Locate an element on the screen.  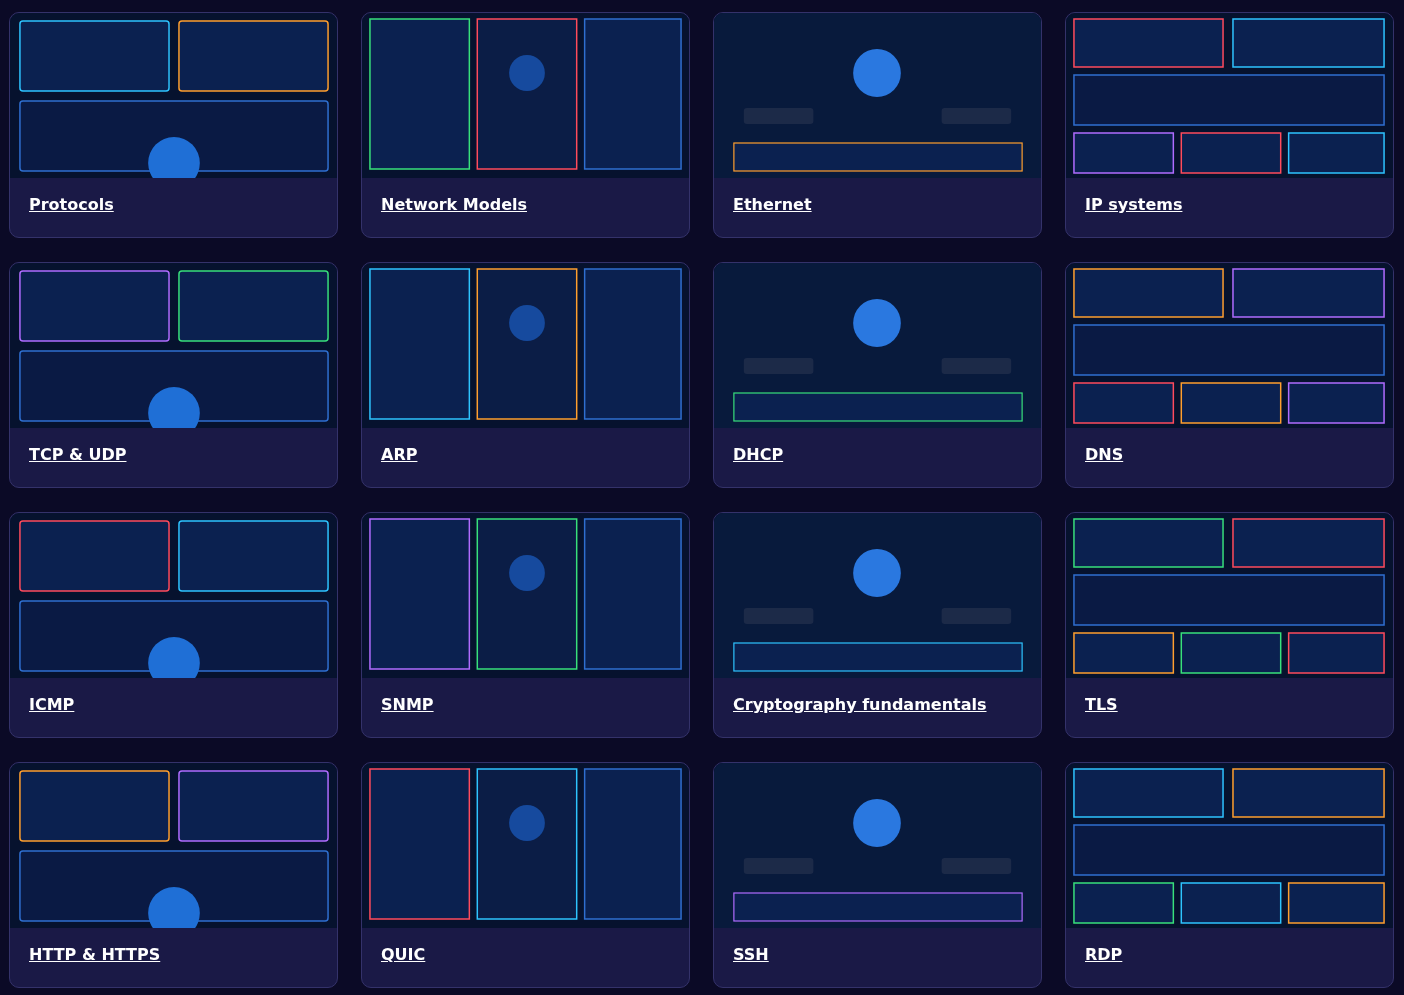
card-title-link: TLS is located at coordinates (1101, 704).